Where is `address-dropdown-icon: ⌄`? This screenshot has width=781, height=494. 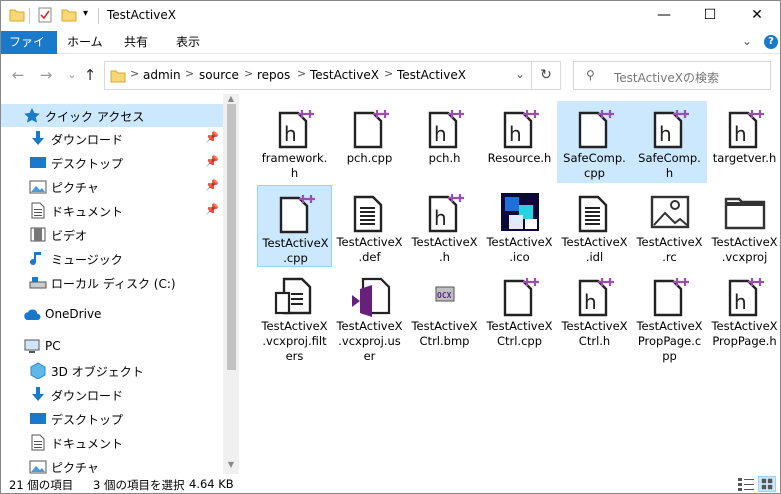
address-dropdown-icon: ⌄ is located at coordinates (520, 74).